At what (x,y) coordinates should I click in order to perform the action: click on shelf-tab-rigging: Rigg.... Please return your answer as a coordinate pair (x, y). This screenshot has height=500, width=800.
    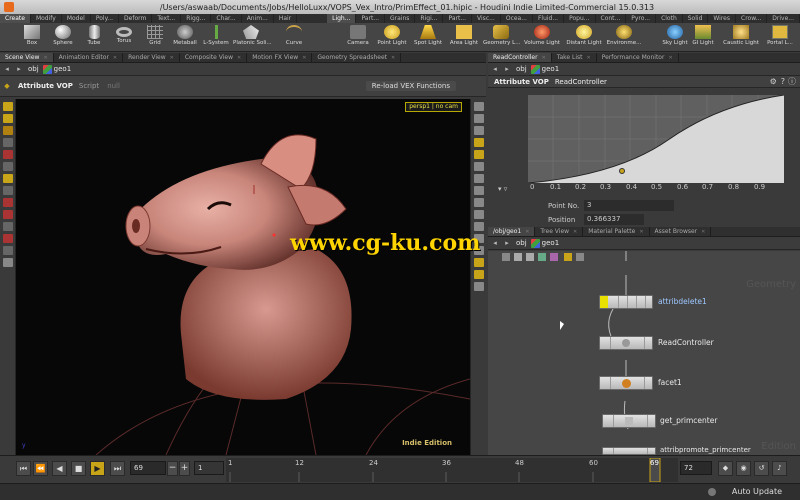
    Looking at the image, I should click on (196, 18).